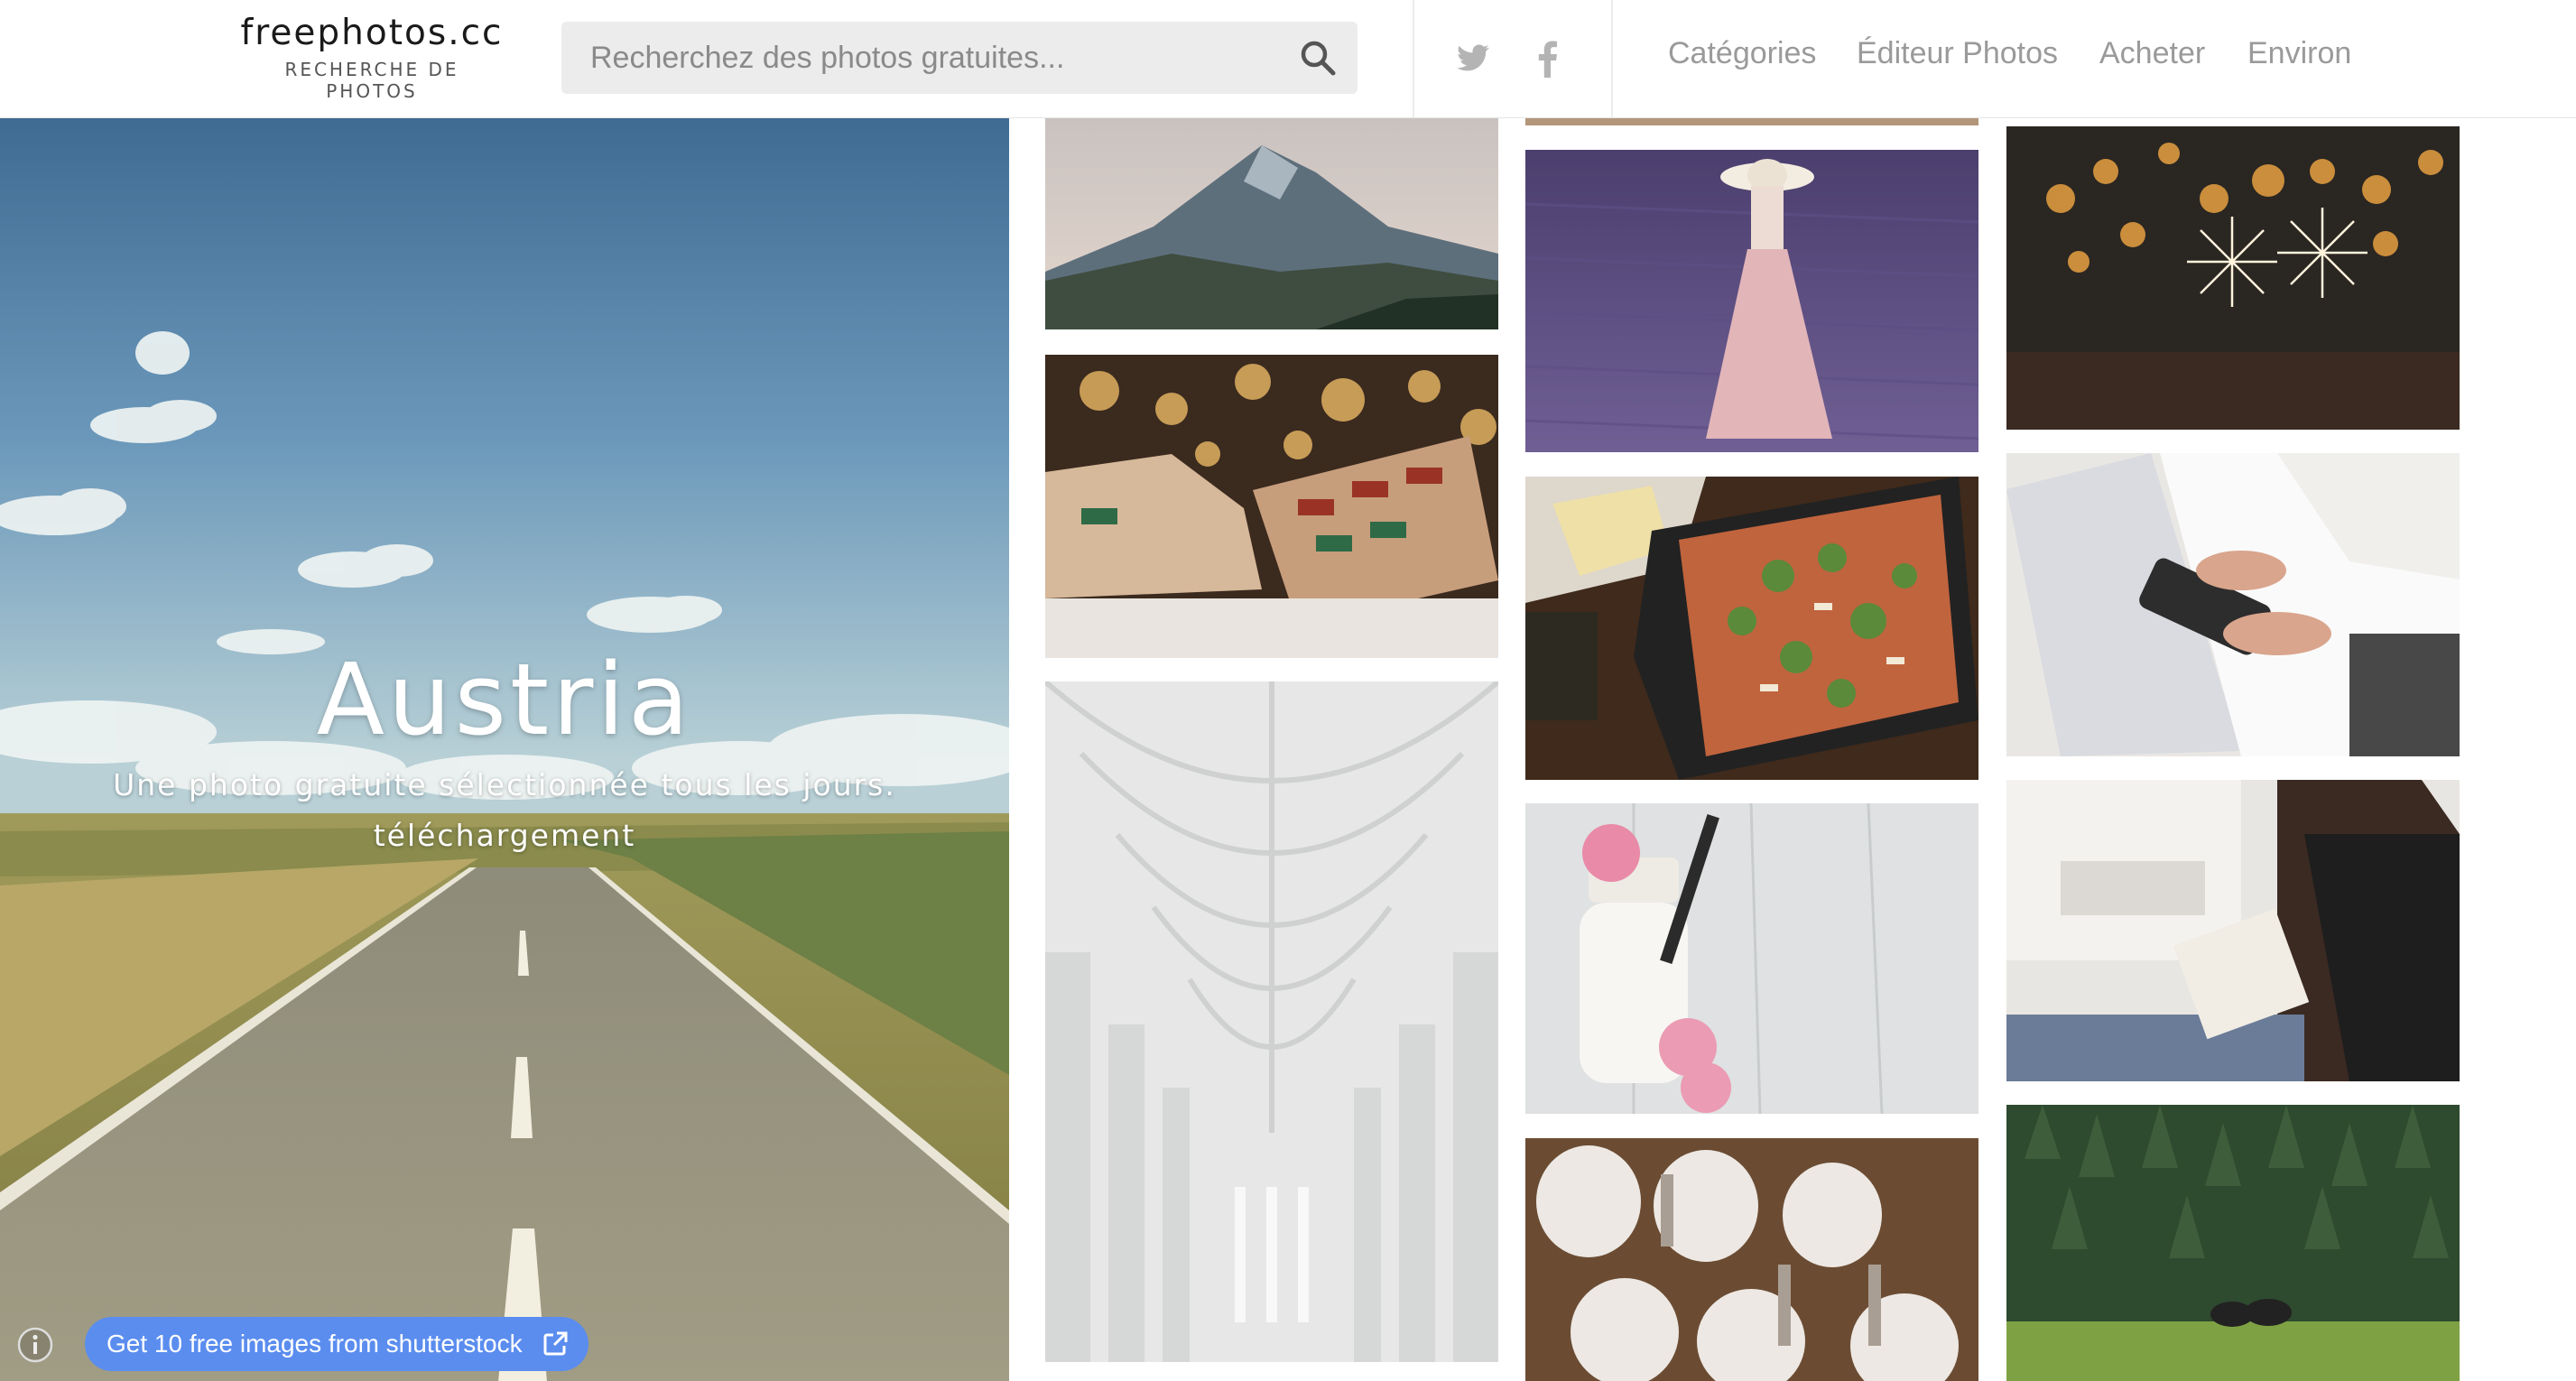 Image resolution: width=2576 pixels, height=1381 pixels. I want to click on logo: freephotos.cc RECHERCHE DE PHOTOS, so click(371, 58).